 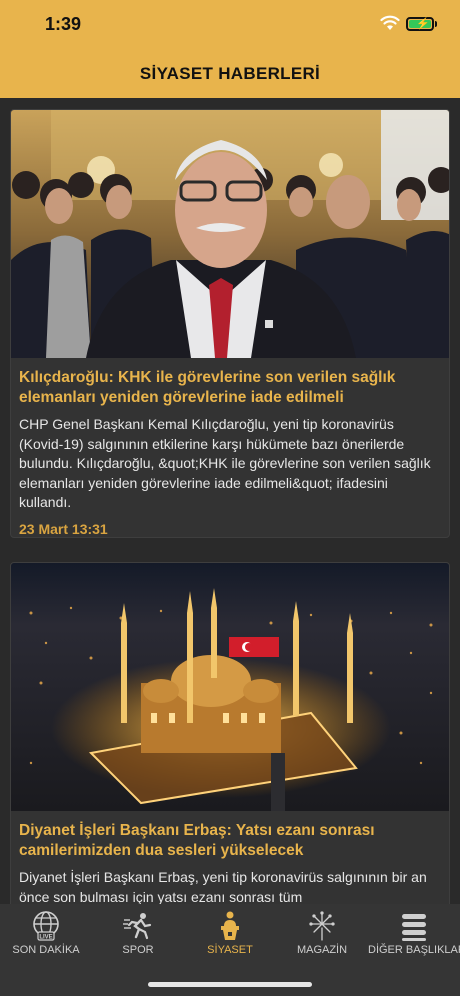 I want to click on tab-siyaset: SİYASET, so click(x=230, y=935).